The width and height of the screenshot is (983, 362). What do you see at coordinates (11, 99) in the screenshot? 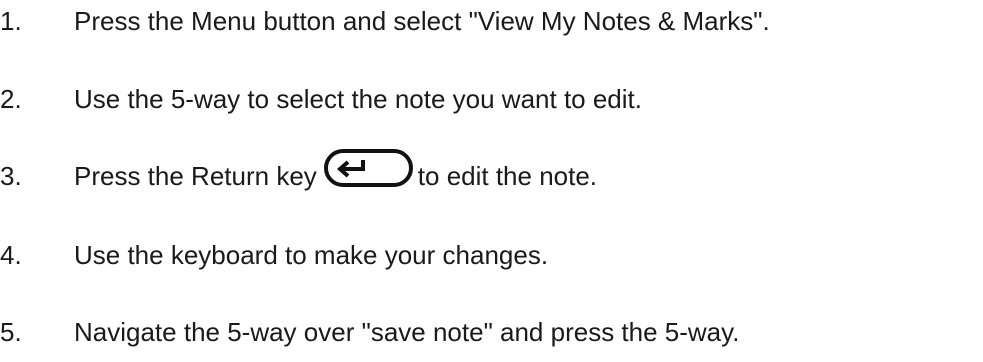
I see `step-number: 2.` at bounding box center [11, 99].